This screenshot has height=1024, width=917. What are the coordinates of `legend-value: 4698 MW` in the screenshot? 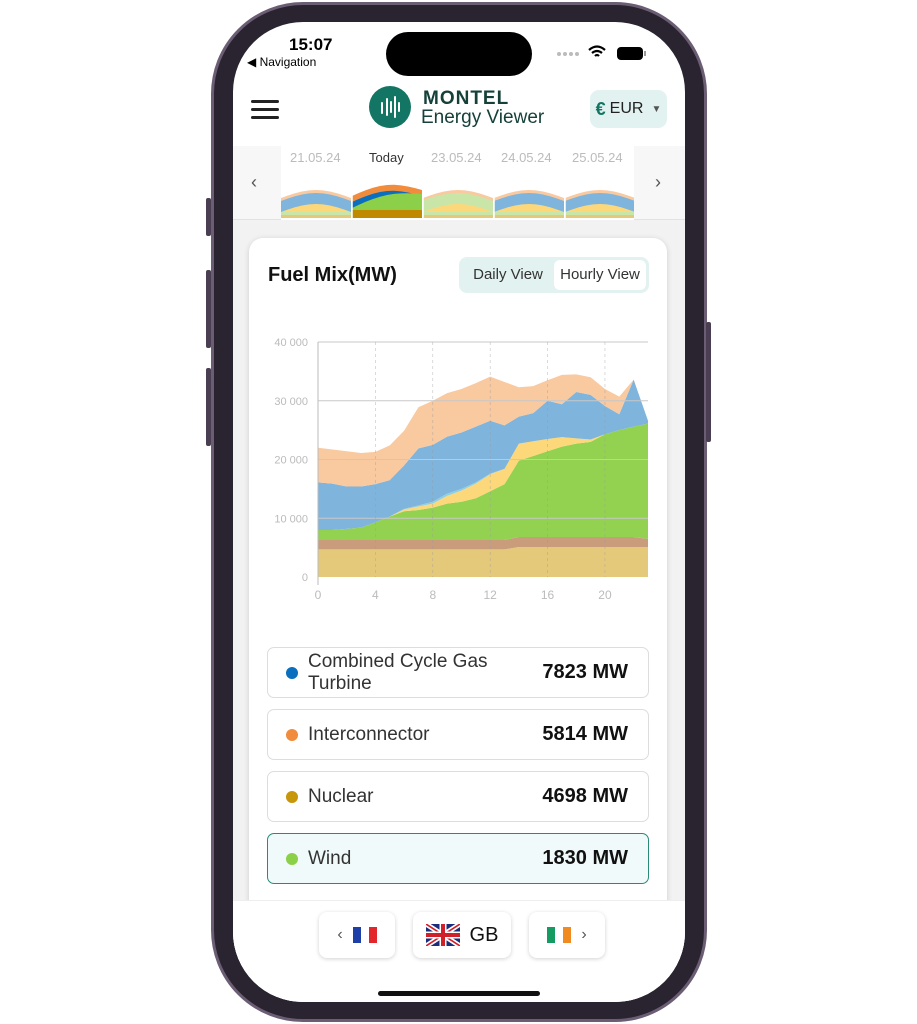 It's located at (585, 796).